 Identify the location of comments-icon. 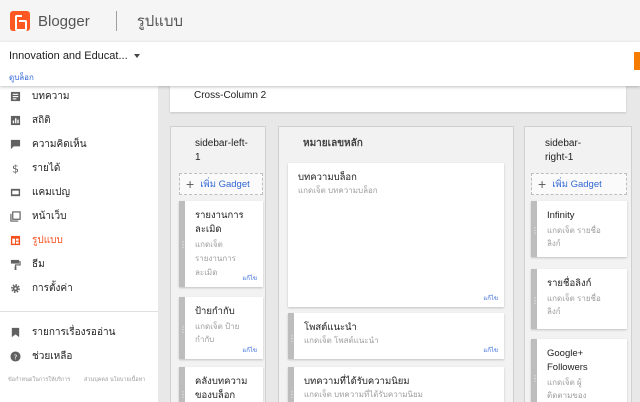
(15, 144).